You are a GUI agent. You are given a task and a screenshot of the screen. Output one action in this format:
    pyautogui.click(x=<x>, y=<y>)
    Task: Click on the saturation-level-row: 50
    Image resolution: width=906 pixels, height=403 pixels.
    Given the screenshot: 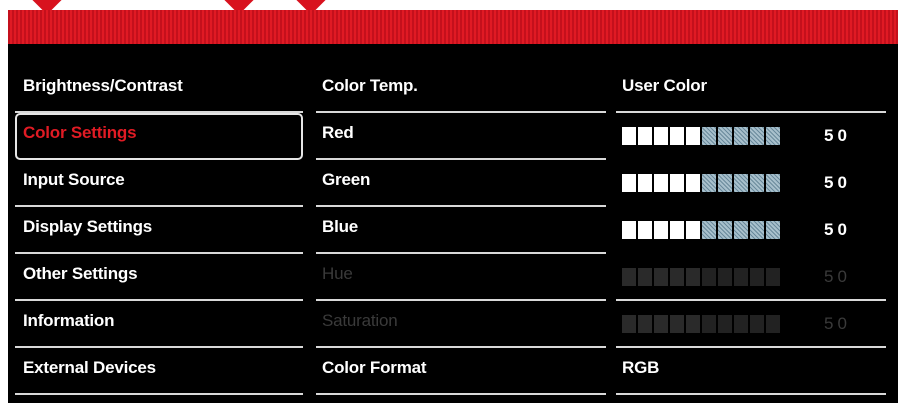 What is the action you would take?
    pyautogui.click(x=751, y=324)
    